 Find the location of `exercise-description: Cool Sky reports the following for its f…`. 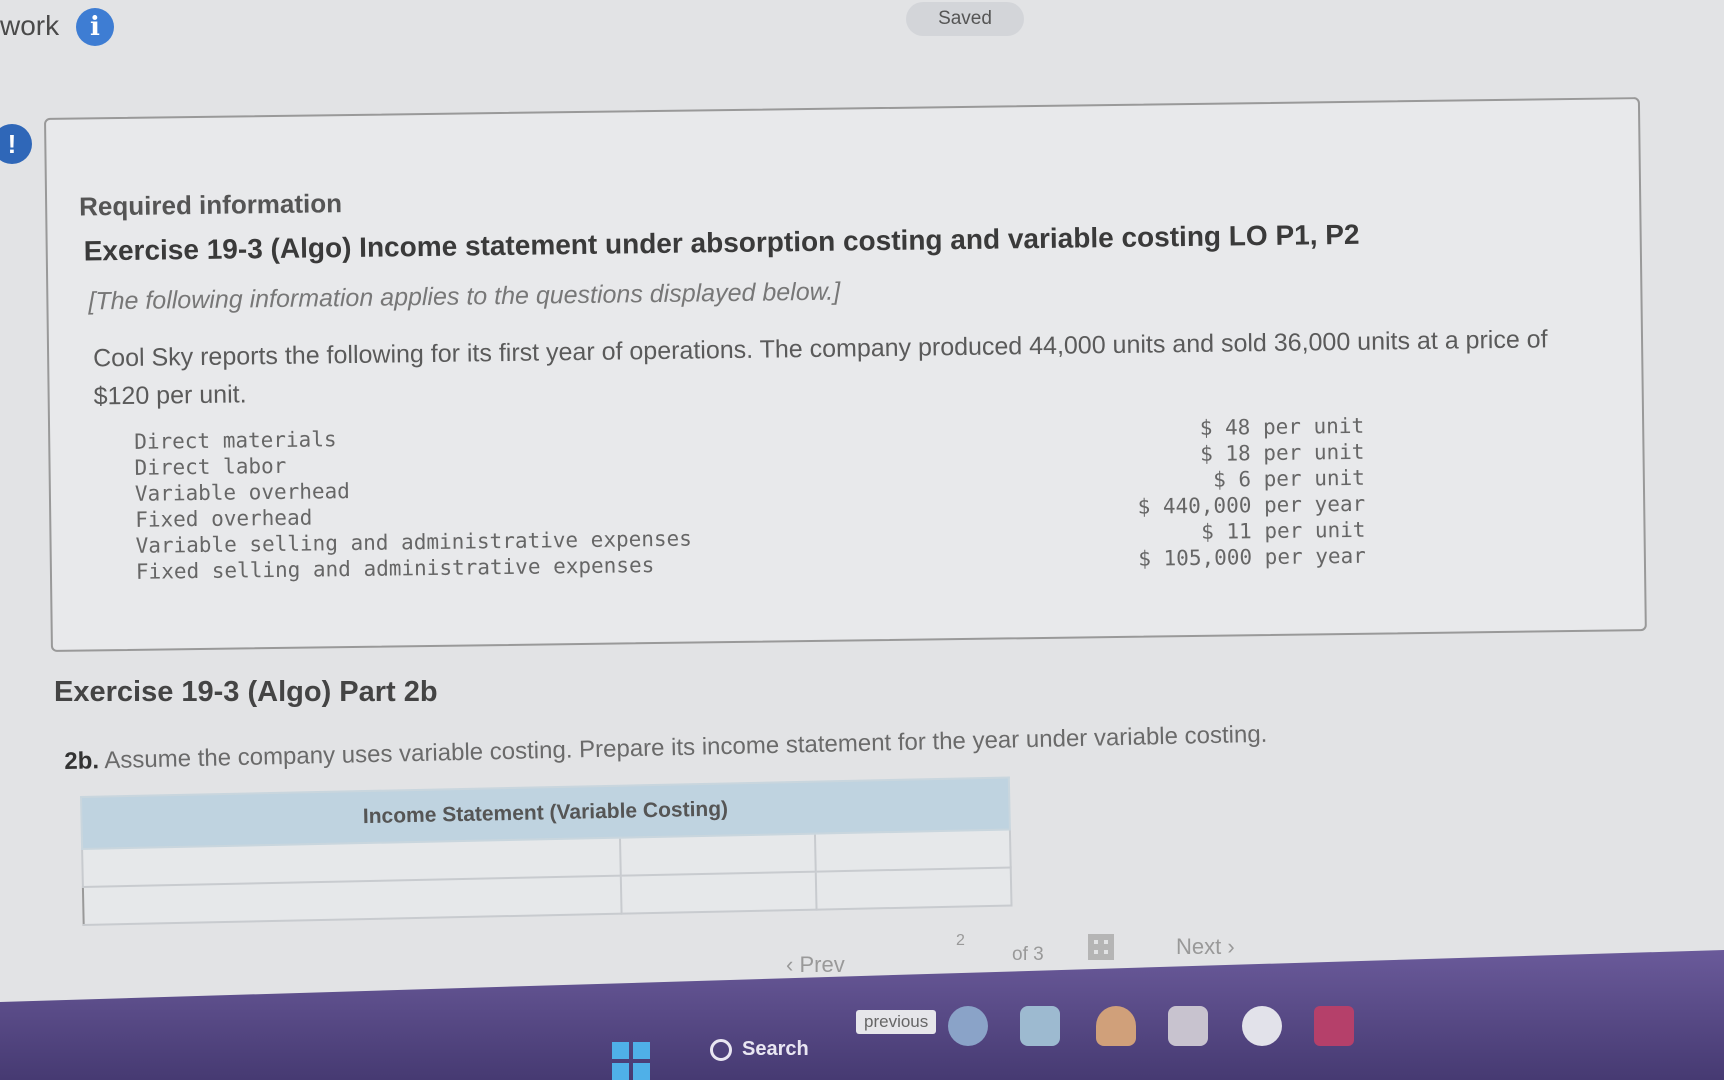

exercise-description: Cool Sky reports the following for its f… is located at coordinates (820, 368).